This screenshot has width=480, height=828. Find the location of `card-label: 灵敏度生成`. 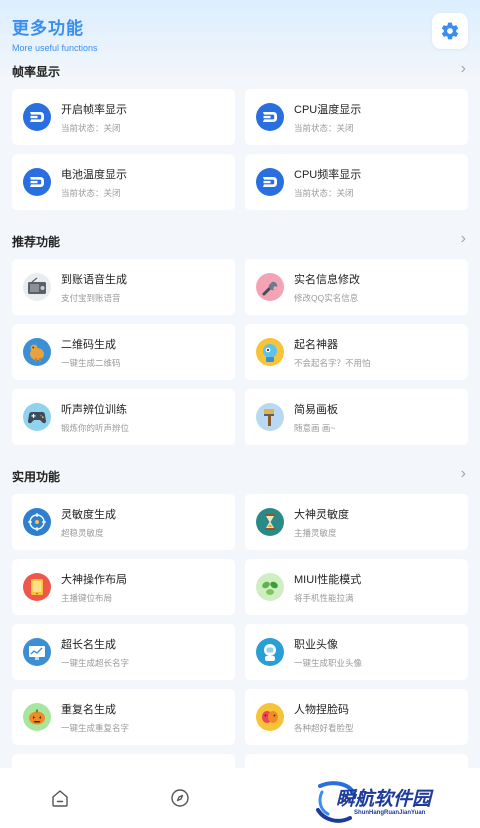

card-label: 灵敏度生成 is located at coordinates (88, 514).